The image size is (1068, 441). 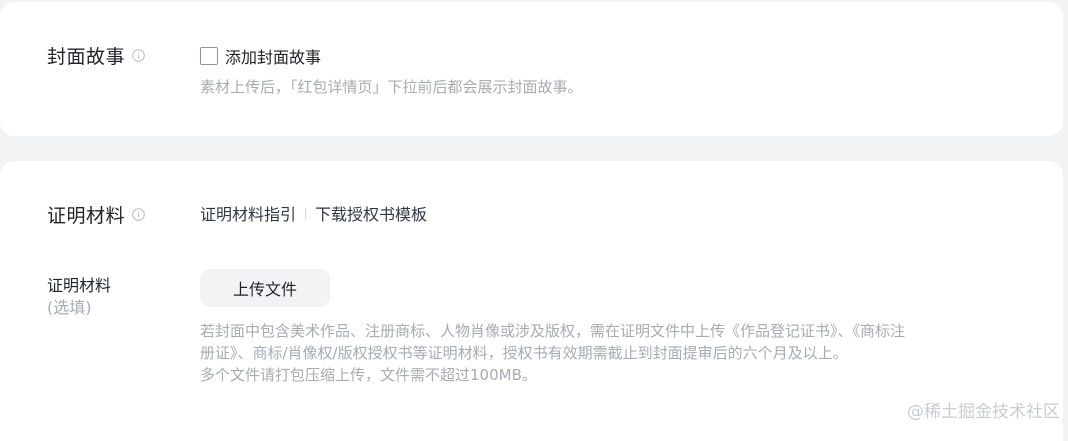 I want to click on checkbox-label: 添加封面故事, so click(x=273, y=56).